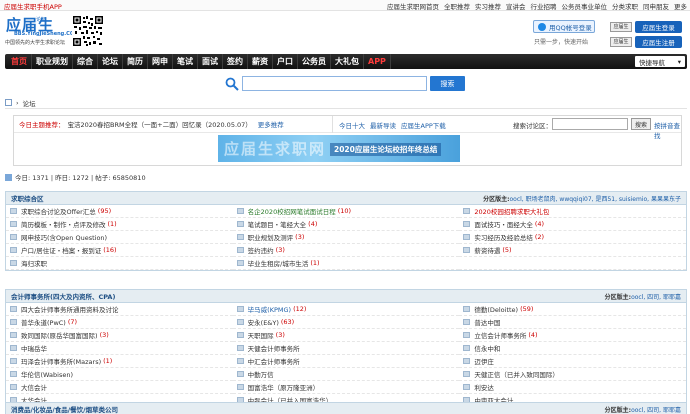 This screenshot has height=414, width=690. I want to click on board-item: 简历模板・制作・点评及修改 (1), so click(119, 224).